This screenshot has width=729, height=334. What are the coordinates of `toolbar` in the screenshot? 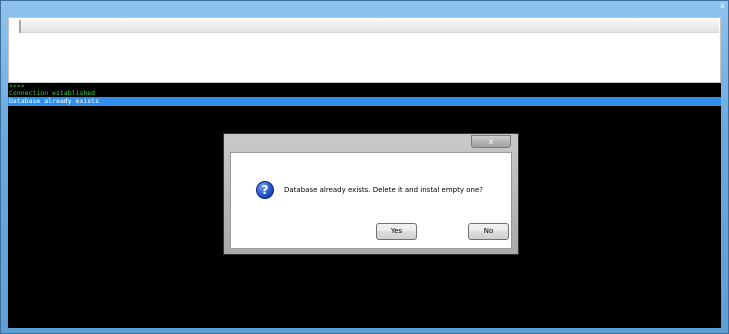 It's located at (369, 26).